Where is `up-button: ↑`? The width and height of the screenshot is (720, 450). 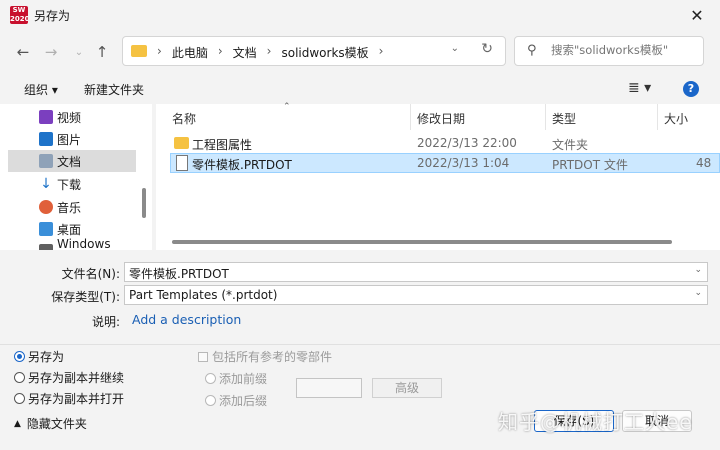 up-button: ↑ is located at coordinates (102, 52).